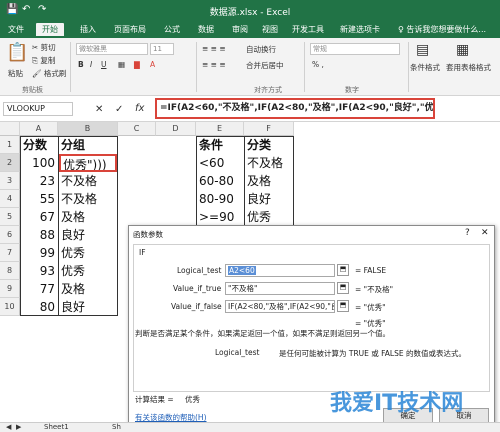 The image size is (500, 432). I want to click on cell-b6: 良好, so click(88, 235).